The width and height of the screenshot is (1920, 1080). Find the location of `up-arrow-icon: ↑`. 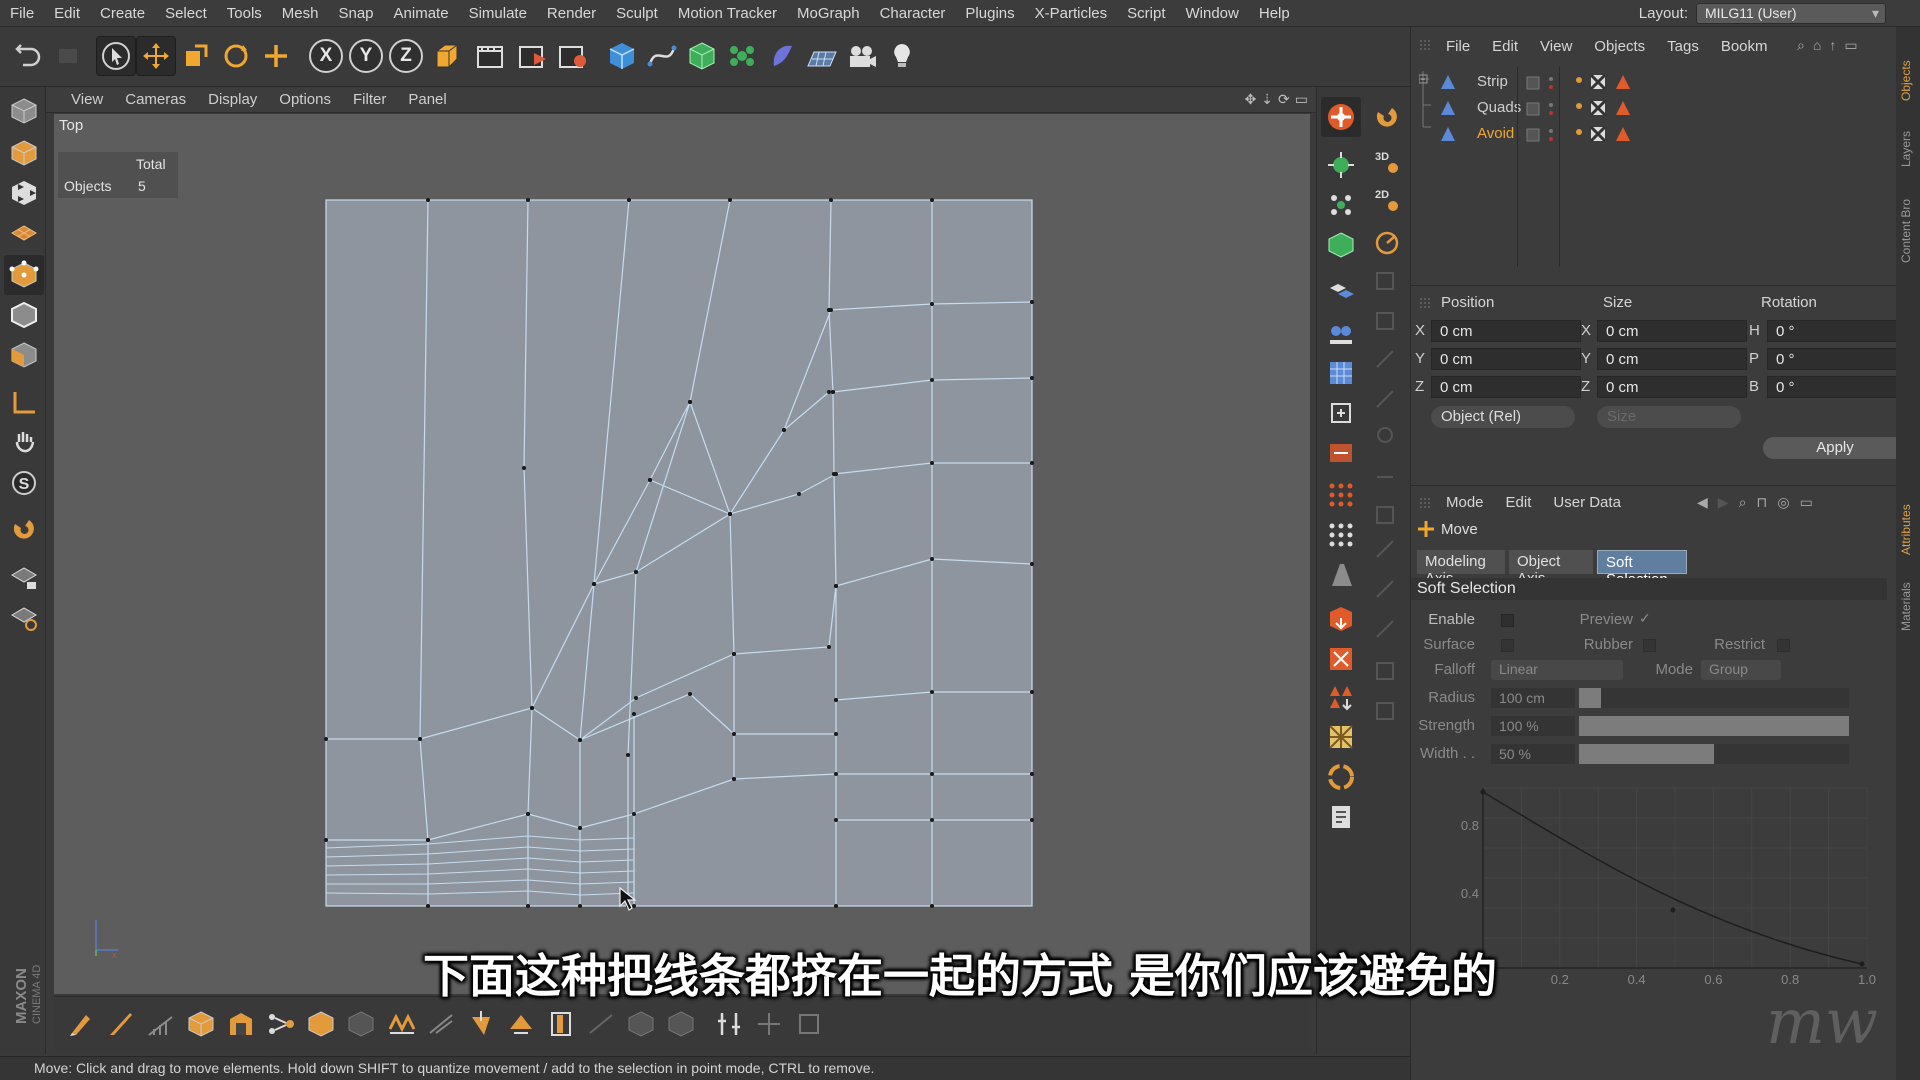

up-arrow-icon: ↑ is located at coordinates (1832, 45).